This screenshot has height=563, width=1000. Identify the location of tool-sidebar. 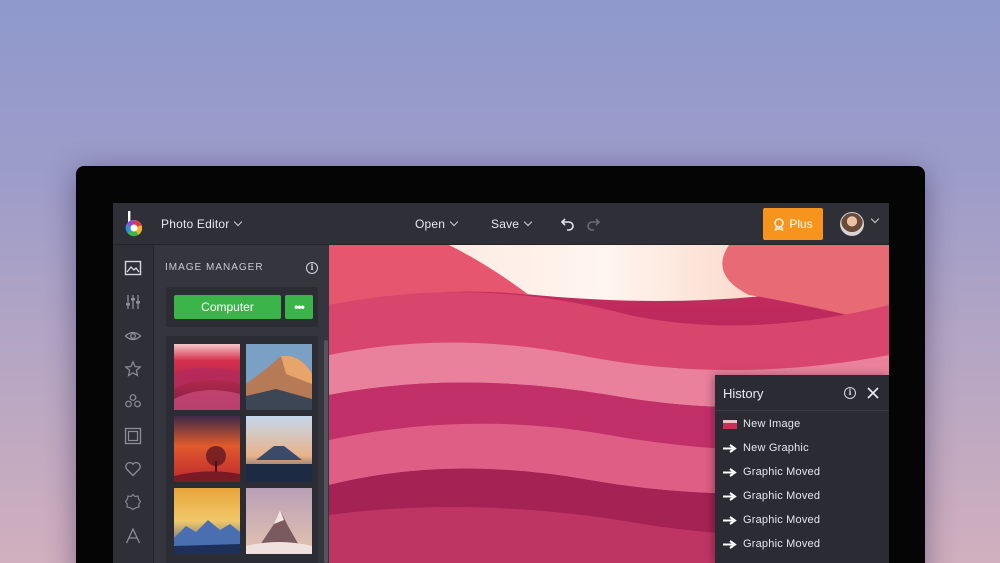
(133, 404).